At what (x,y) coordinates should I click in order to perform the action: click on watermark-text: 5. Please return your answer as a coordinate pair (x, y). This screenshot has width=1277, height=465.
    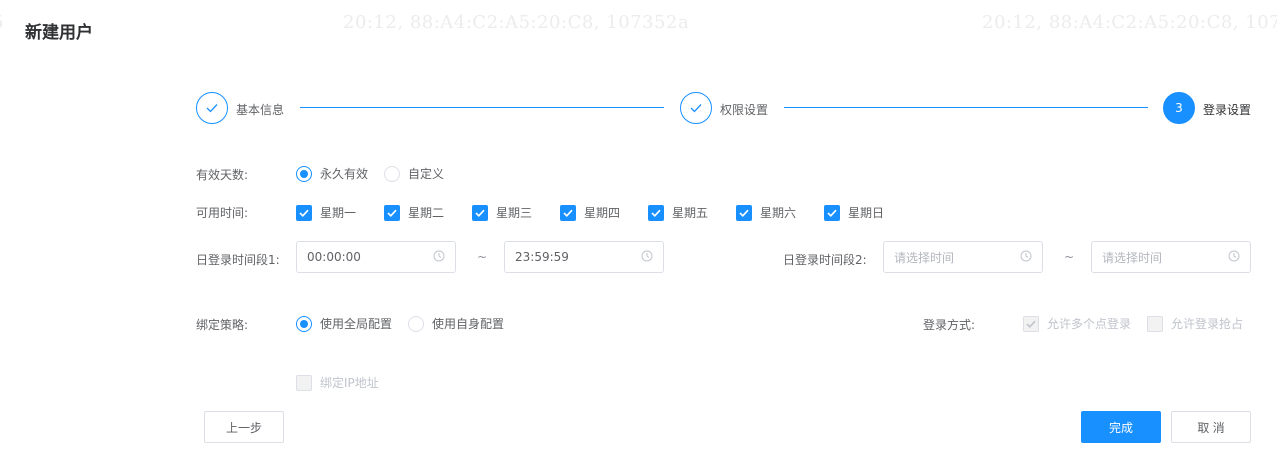
    Looking at the image, I should click on (2, 22).